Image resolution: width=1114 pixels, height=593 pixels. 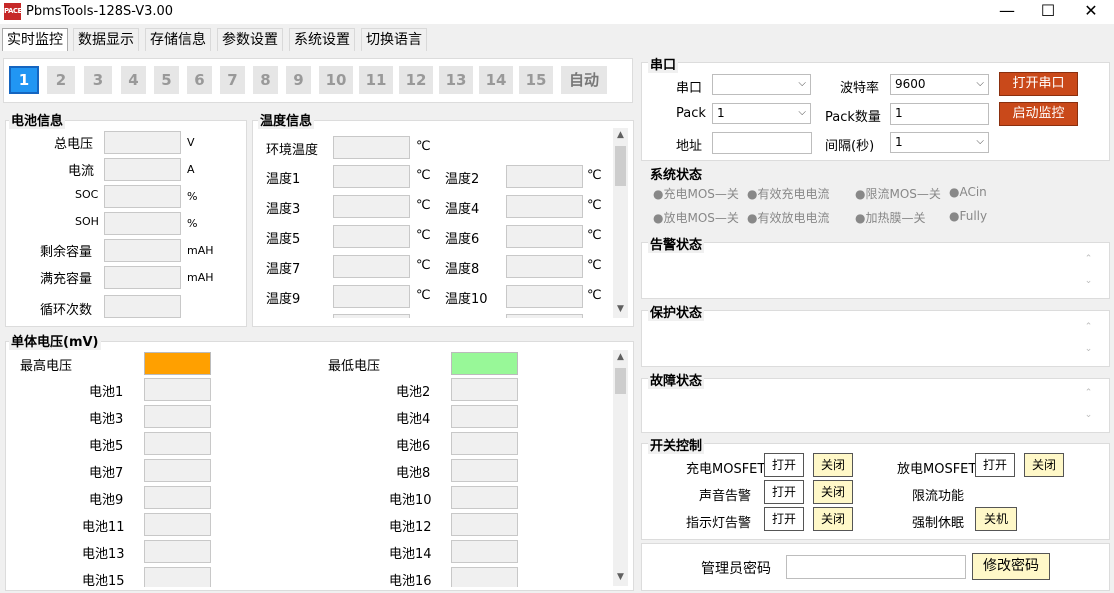 What do you see at coordinates (200, 277) in the screenshot?
I see `full-capacity-unit: mAH` at bounding box center [200, 277].